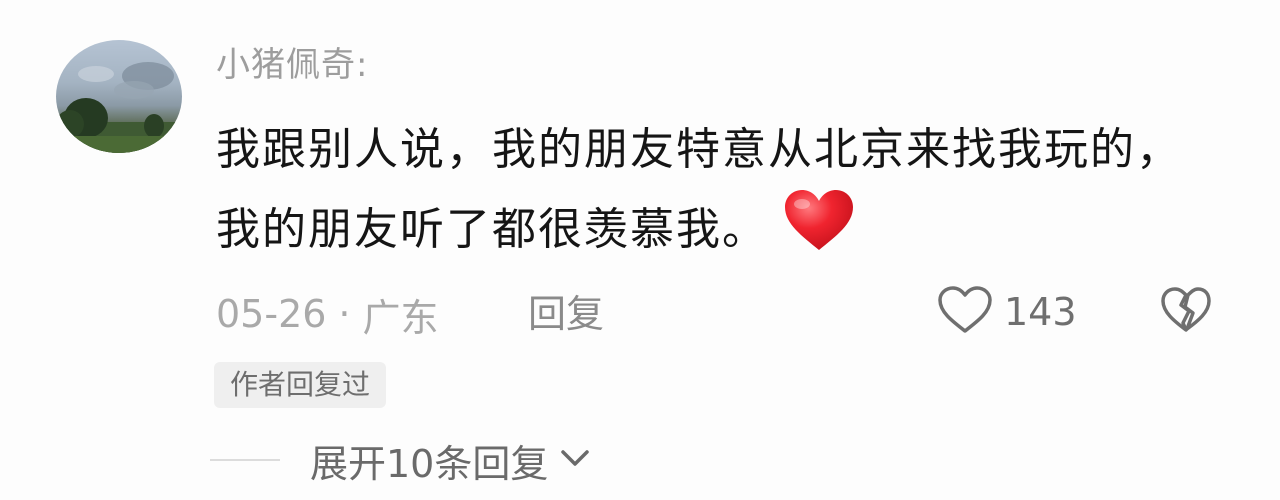 Image resolution: width=1280 pixels, height=500 pixels. I want to click on expand-replies-row: 展开10条回复, so click(401, 460).